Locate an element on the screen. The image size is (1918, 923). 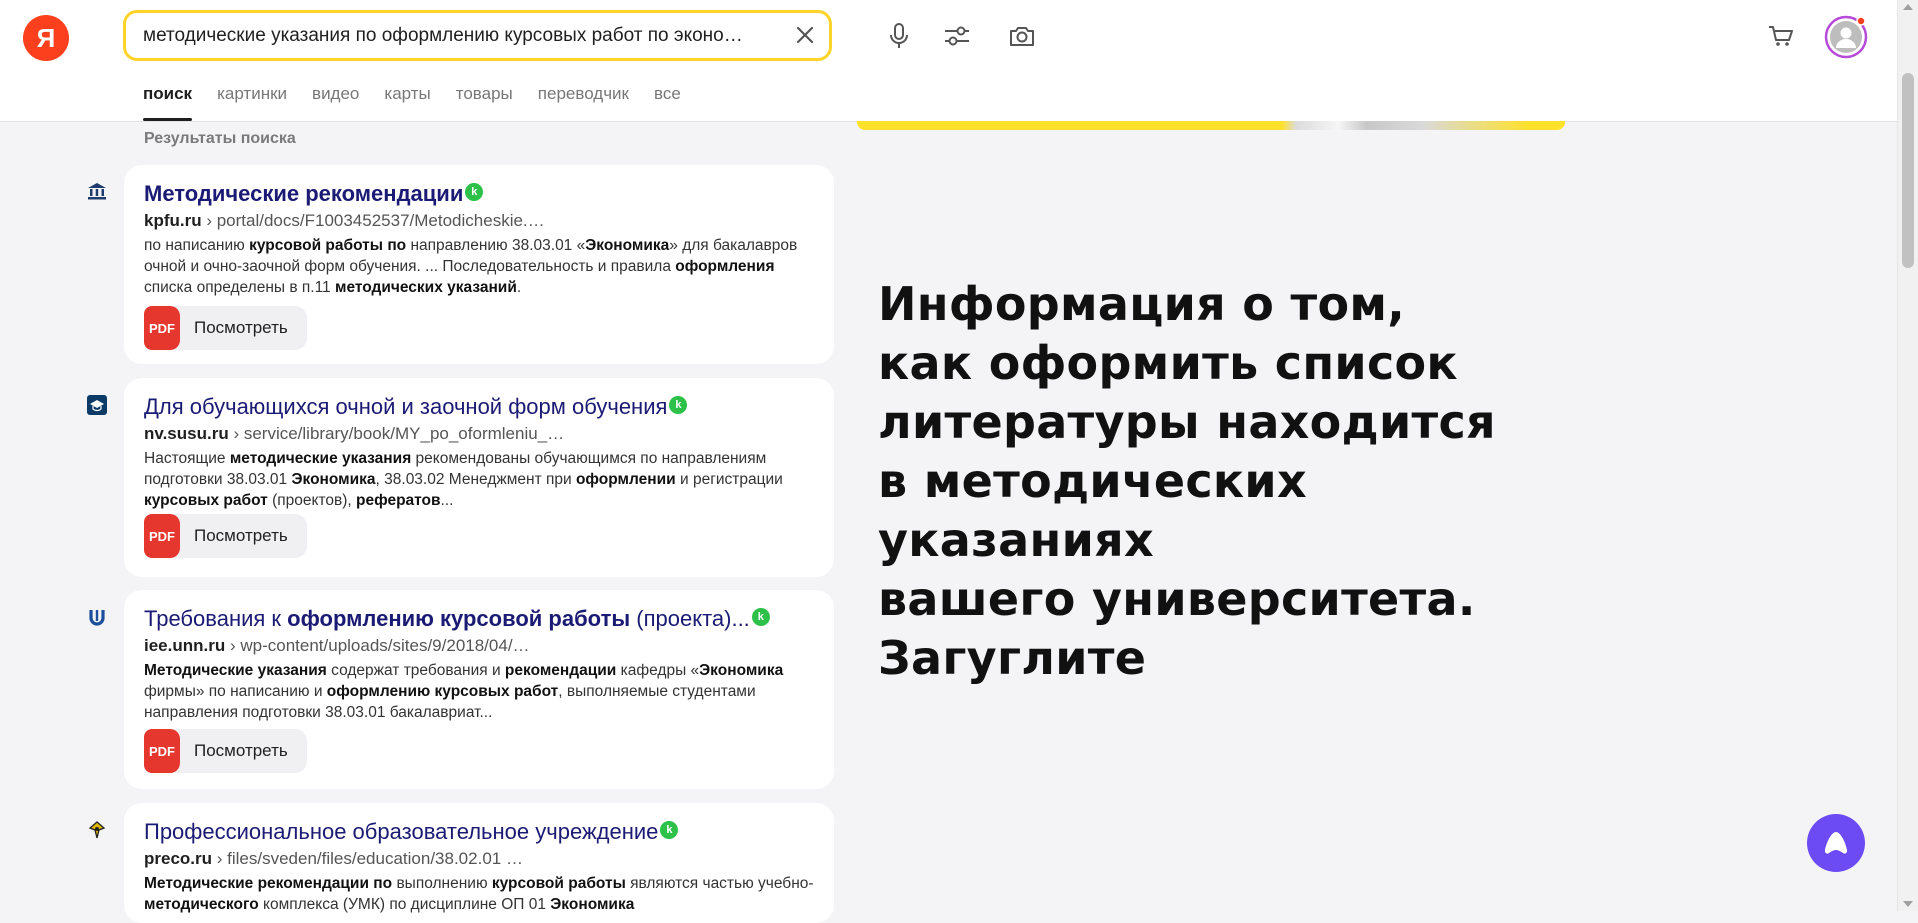
highlighted-text: Методические указания is located at coordinates (235, 670).